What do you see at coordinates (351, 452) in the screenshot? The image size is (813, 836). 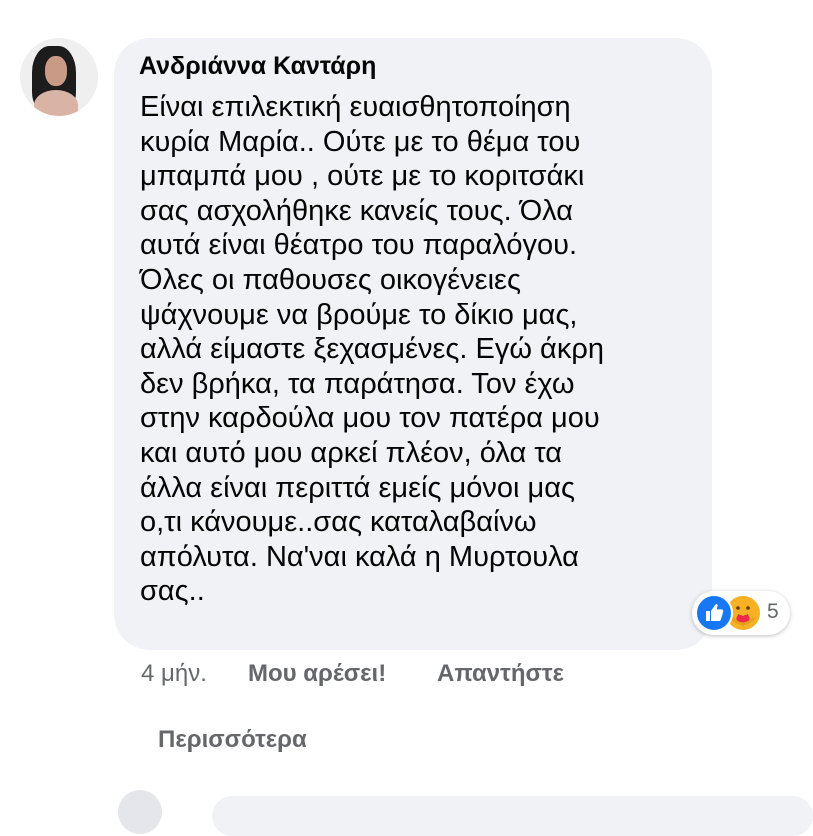 I see `comment-line: και αυτό μου αρκεί πλέον, όλα τα` at bounding box center [351, 452].